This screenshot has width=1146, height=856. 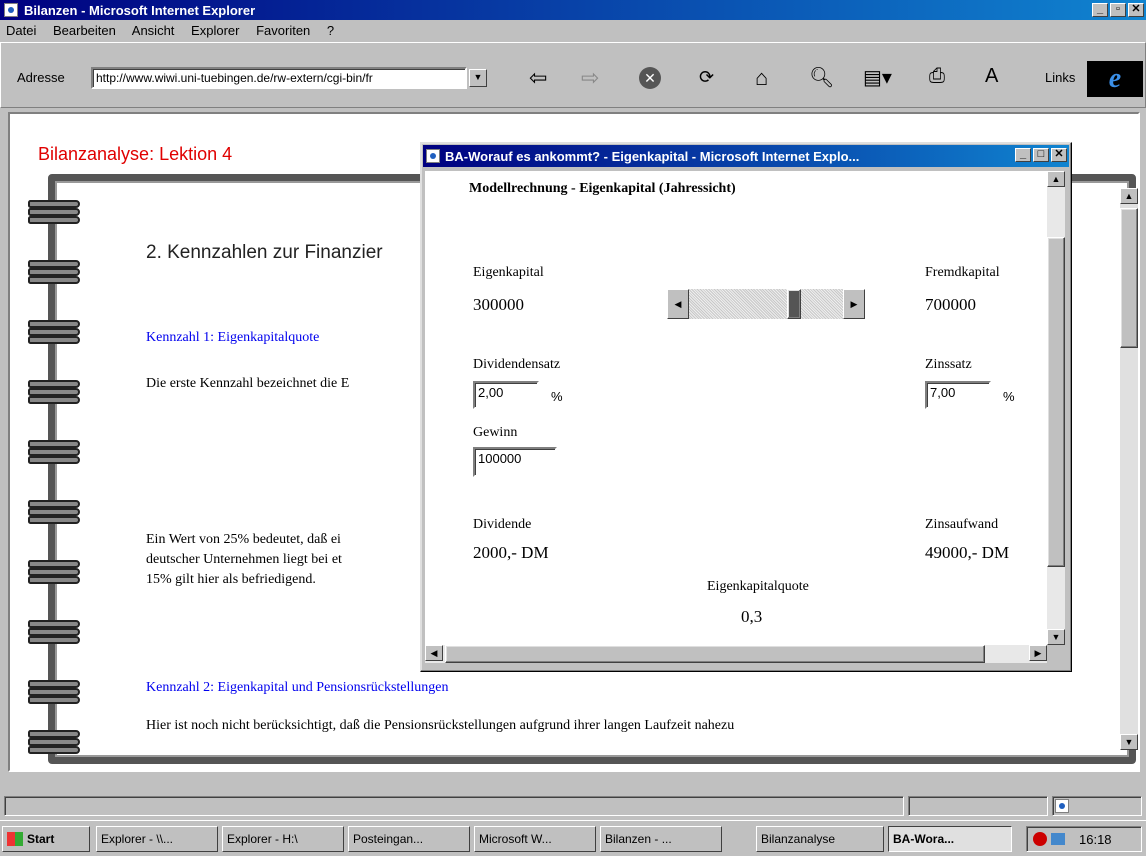 What do you see at coordinates (937, 76) in the screenshot?
I see `print-icon: ⎙` at bounding box center [937, 76].